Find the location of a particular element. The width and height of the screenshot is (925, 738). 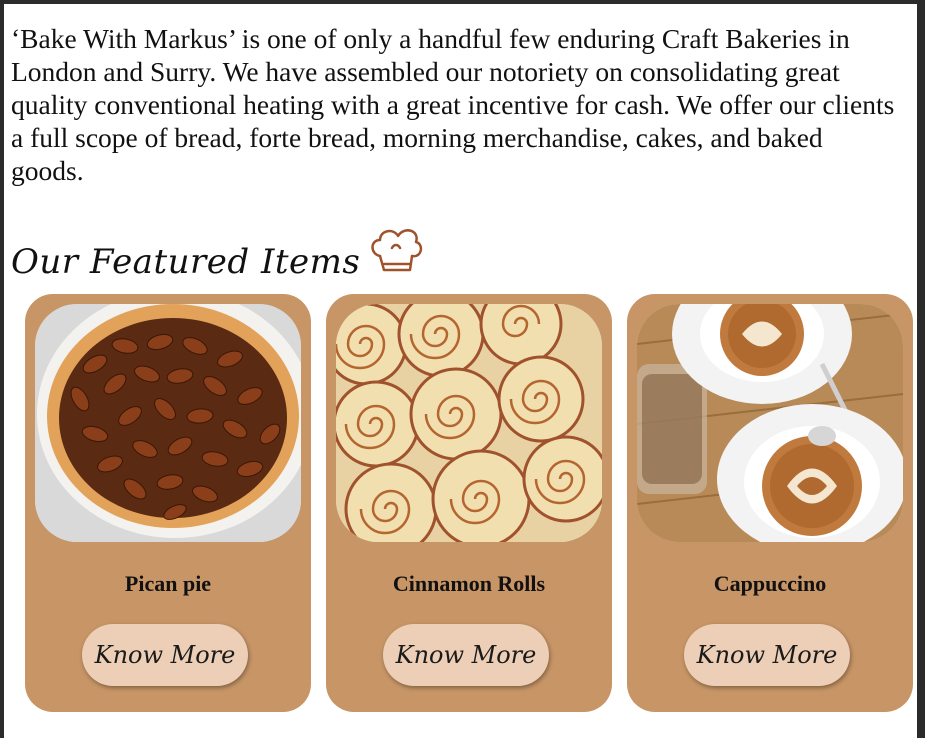

cinnamon-rolls-photo is located at coordinates (469, 423).